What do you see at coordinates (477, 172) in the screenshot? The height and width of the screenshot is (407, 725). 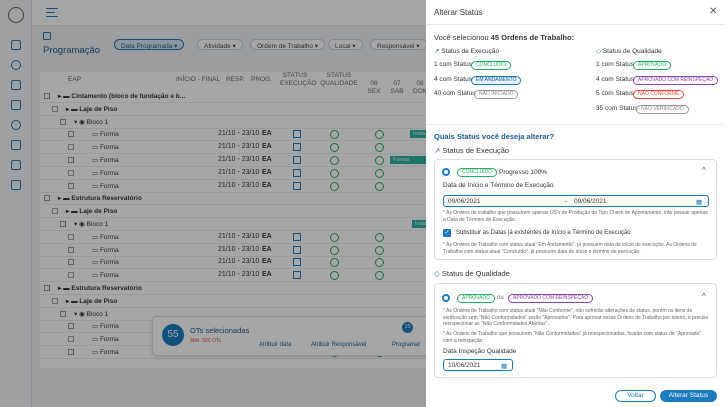 I see `exec-status-pill: Concluído` at bounding box center [477, 172].